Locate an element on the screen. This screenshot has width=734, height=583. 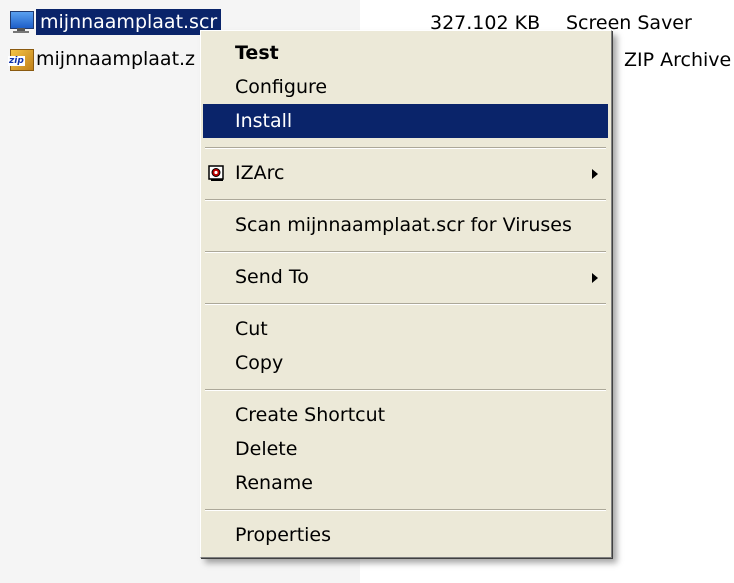
menu-item-create-shortcut: Create Shortcut is located at coordinates (405, 415).